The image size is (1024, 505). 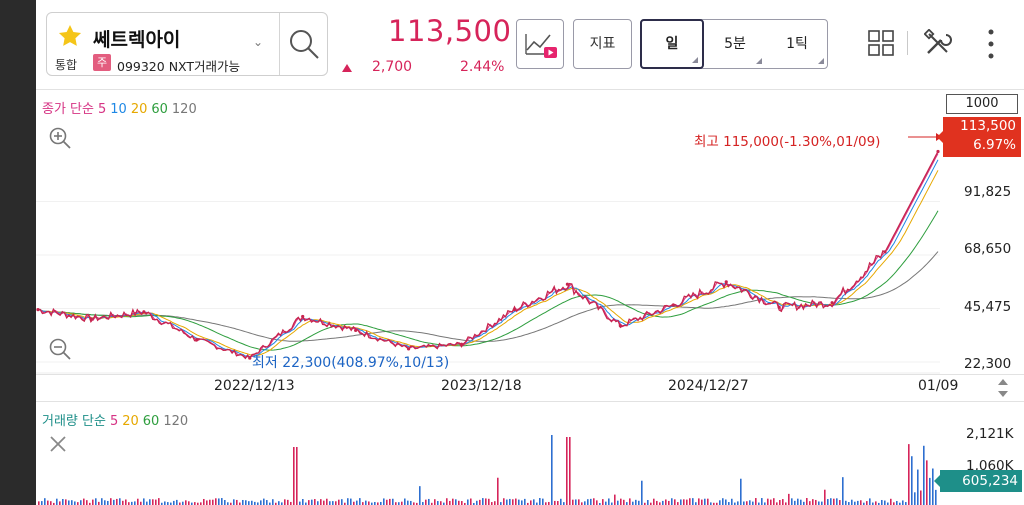 I want to click on y-axis-label: 22,300, so click(x=988, y=364).